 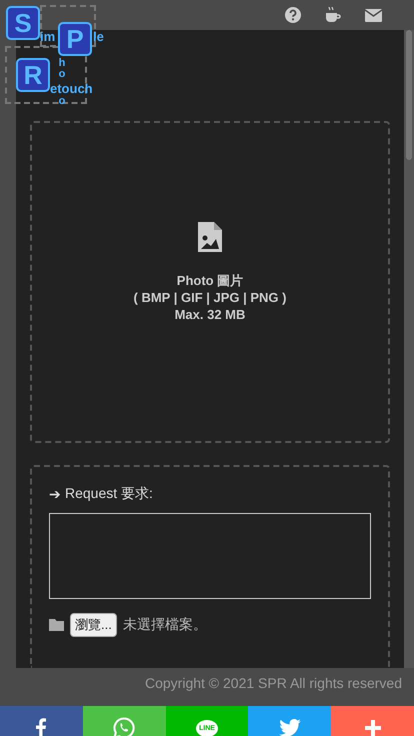 What do you see at coordinates (71, 88) in the screenshot?
I see `logo-text: etouch` at bounding box center [71, 88].